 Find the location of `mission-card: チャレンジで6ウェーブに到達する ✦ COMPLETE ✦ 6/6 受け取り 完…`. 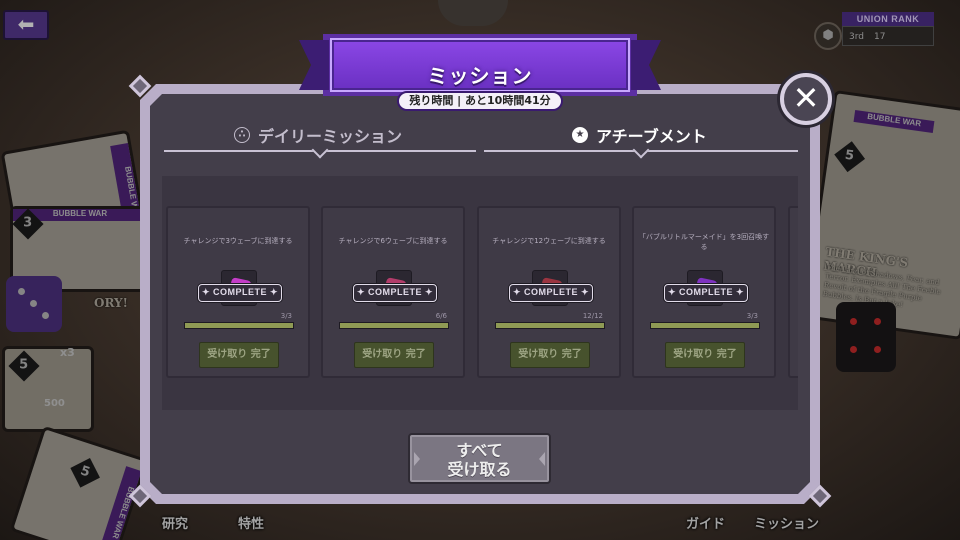

mission-card: チャレンジで6ウェーブに到達する ✦ COMPLETE ✦ 6/6 受け取り 完… is located at coordinates (393, 292).